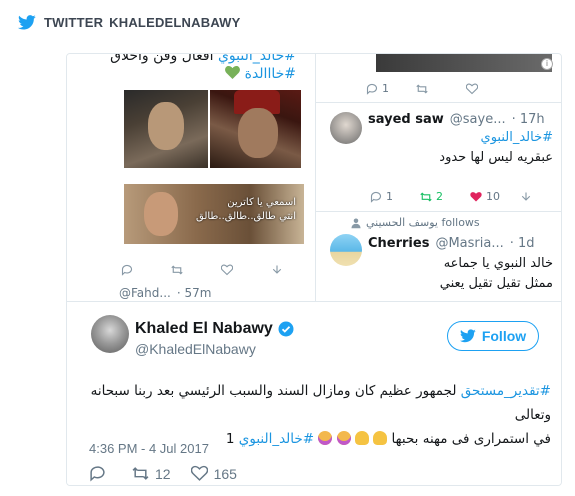 The height and width of the screenshot is (496, 575). I want to click on left-tweet-line1: #خالد_النبوي أفعال وفن وأخلاق, so click(181, 59).